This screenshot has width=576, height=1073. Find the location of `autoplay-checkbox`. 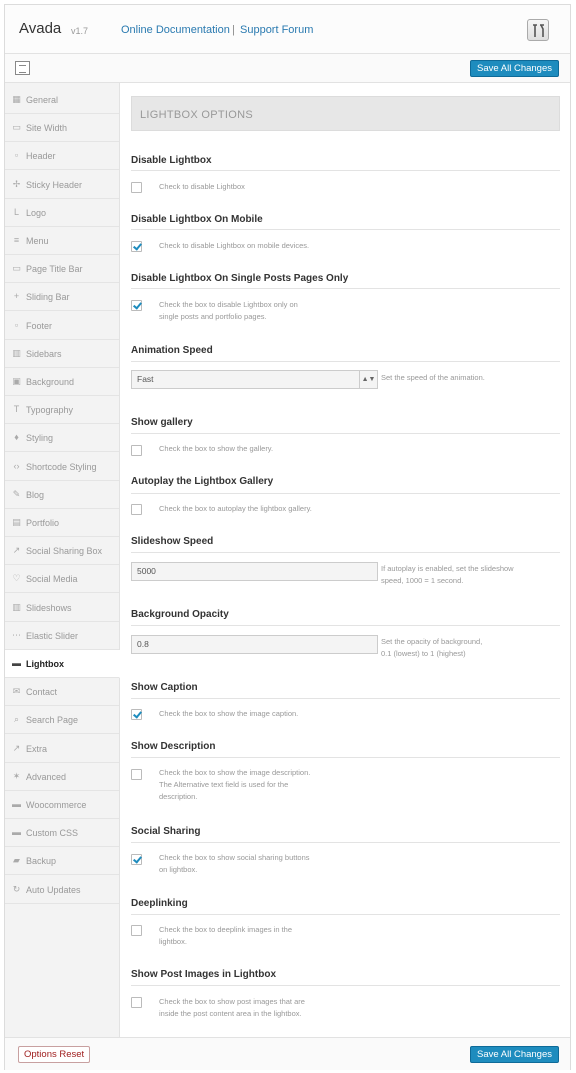

autoplay-checkbox is located at coordinates (136, 509).